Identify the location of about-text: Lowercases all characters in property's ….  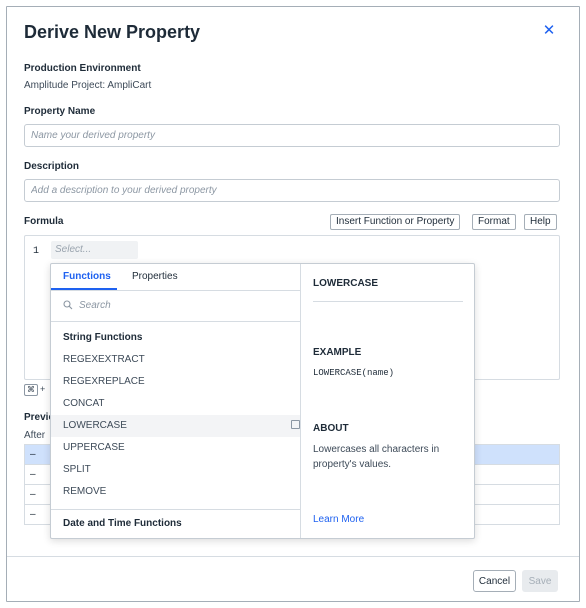
(376, 457).